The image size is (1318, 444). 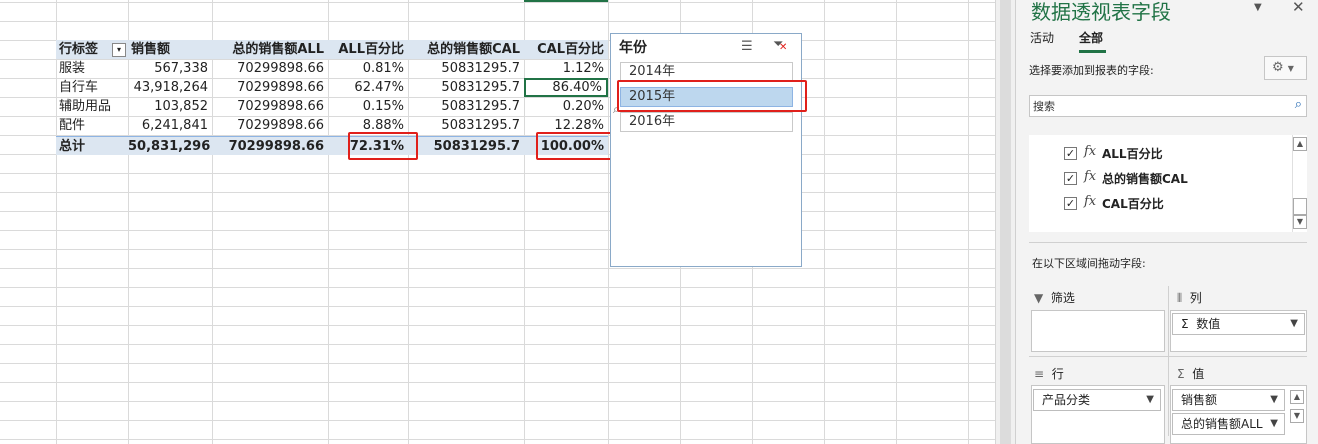 I want to click on total-sales: 50,831,296, so click(x=170, y=146).